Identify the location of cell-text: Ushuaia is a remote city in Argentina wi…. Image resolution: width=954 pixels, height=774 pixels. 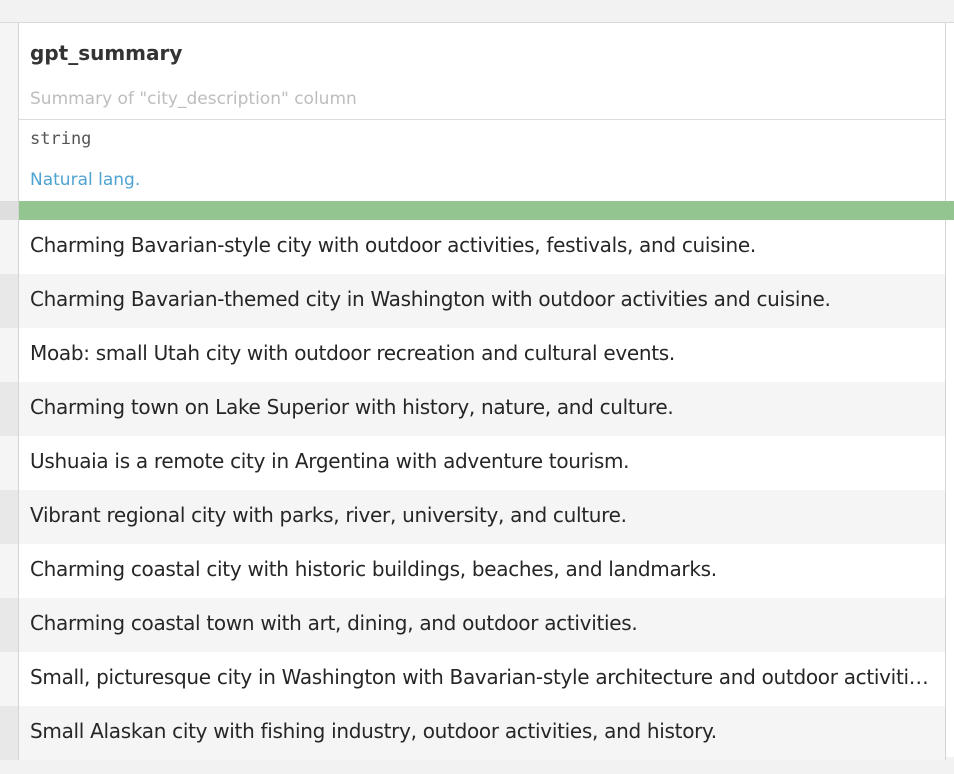
(330, 461).